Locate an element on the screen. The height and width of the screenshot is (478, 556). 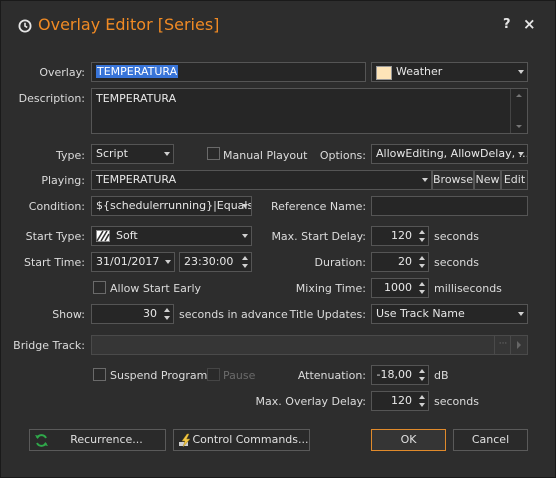
condition-value: ${schedulerrunning}|Equals|1 is located at coordinates (174, 205).